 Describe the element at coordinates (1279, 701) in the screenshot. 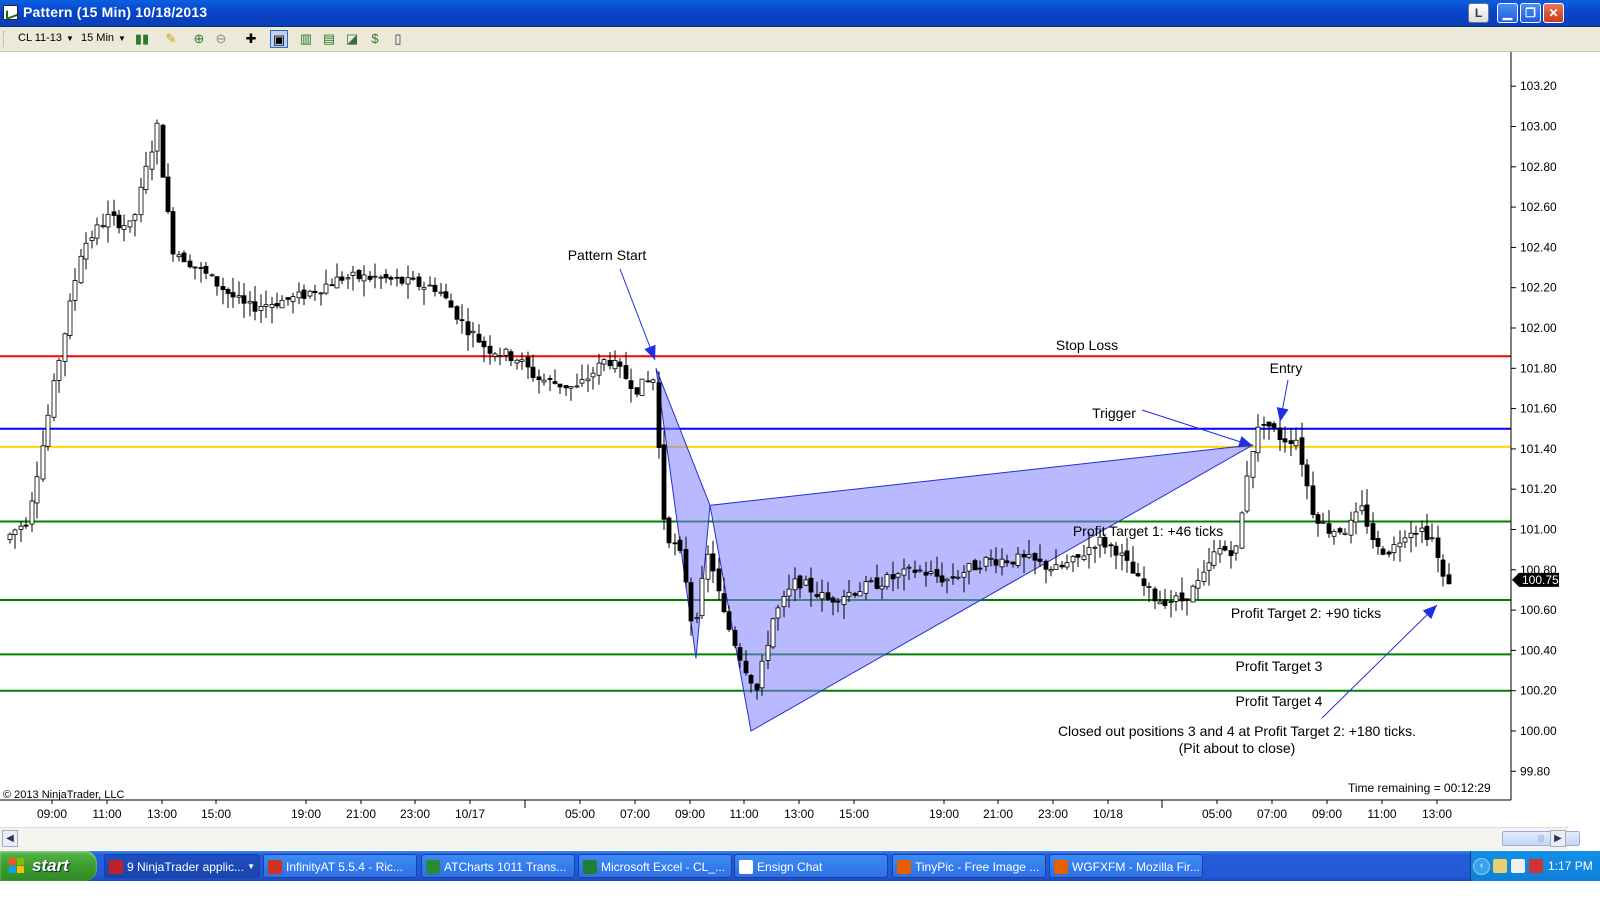

I see `profit-target-4-label: Profit Target 4` at that location.